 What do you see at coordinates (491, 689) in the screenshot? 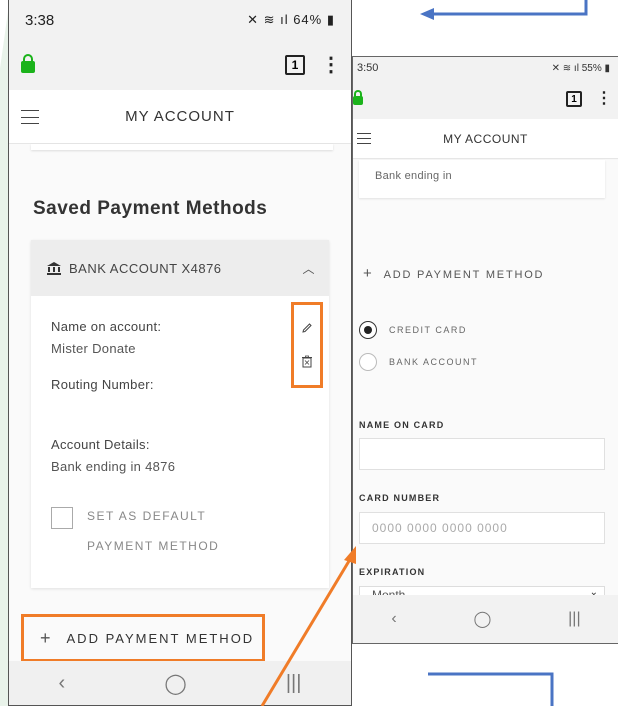
I see `blue-line-bottom` at bounding box center [491, 689].